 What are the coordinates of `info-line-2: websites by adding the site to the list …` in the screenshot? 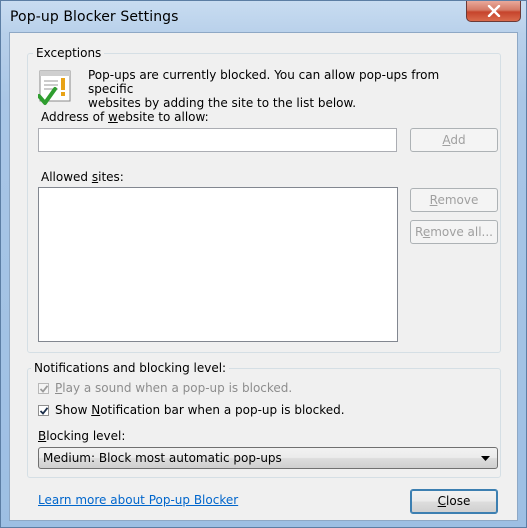 It's located at (222, 103).